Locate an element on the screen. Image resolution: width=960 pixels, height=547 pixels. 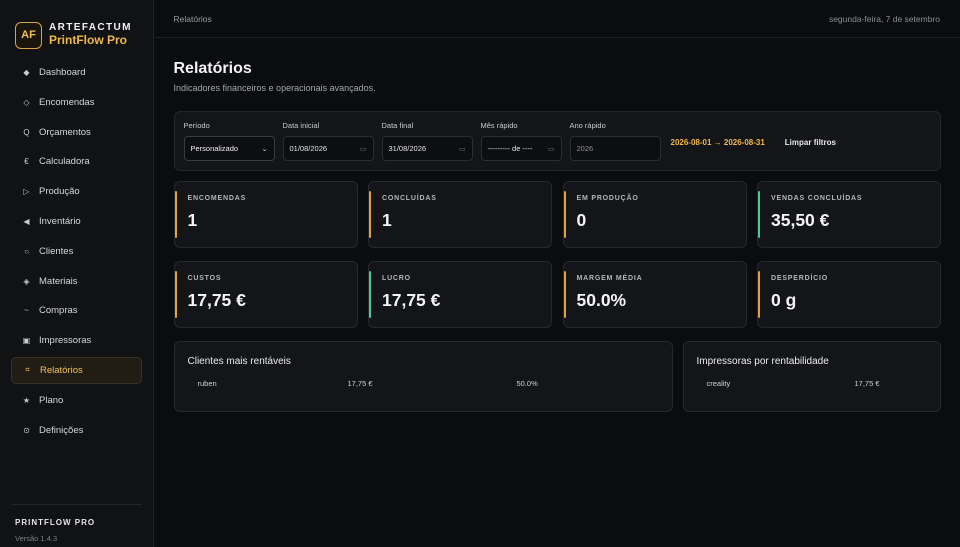
period-select: Personalizado ⌄ is located at coordinates (229, 148).